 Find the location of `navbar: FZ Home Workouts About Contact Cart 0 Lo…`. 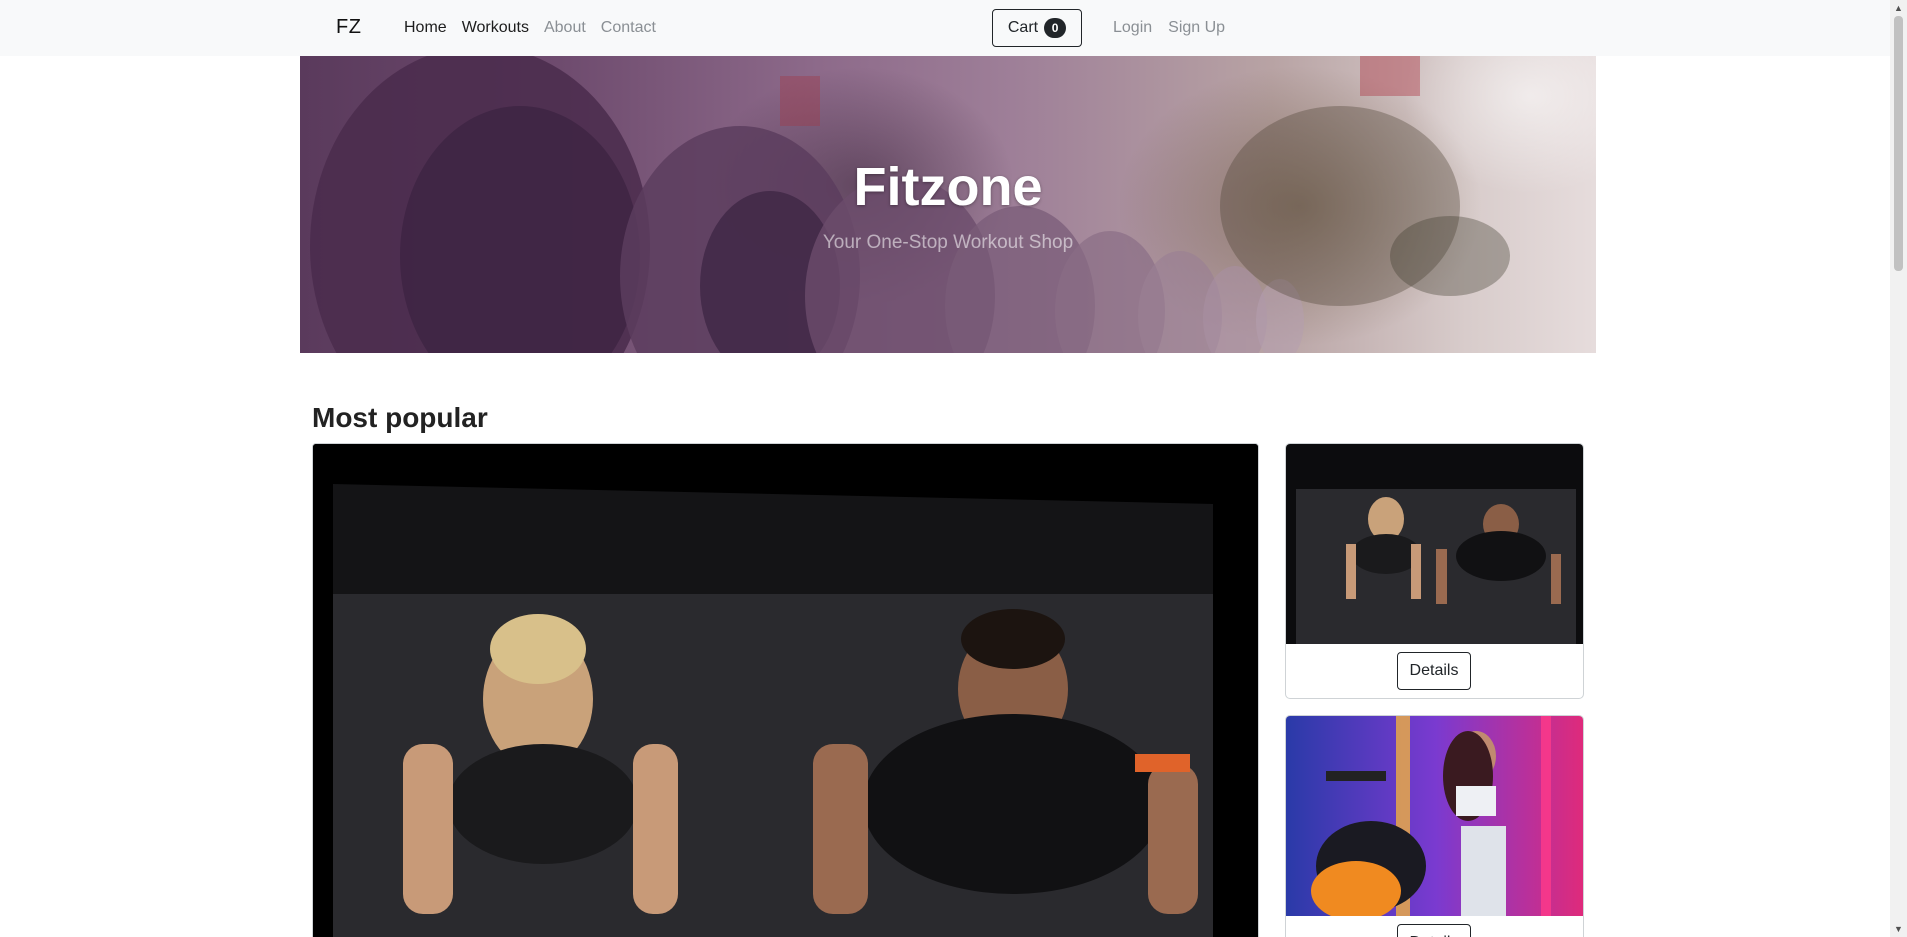

navbar: FZ Home Workouts About Contact Cart 0 Lo… is located at coordinates (945, 28).